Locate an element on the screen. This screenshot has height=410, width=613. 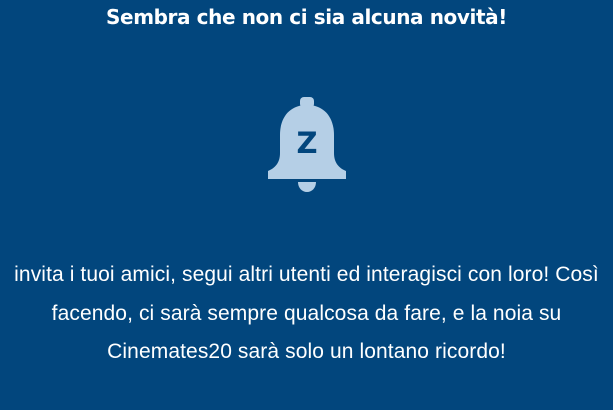
bell-z-icon: Z is located at coordinates (307, 145).